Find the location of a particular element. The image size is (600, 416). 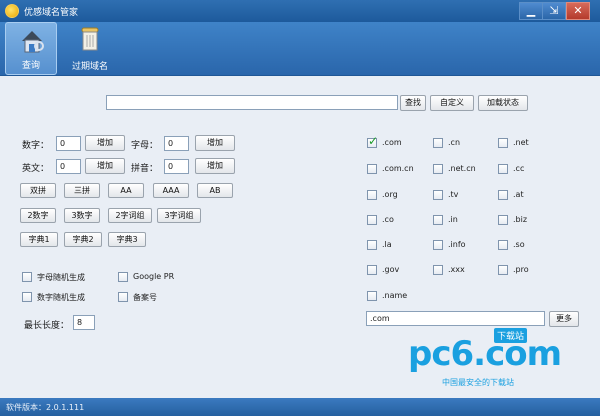

tld-label: .gov is located at coordinates (391, 269).